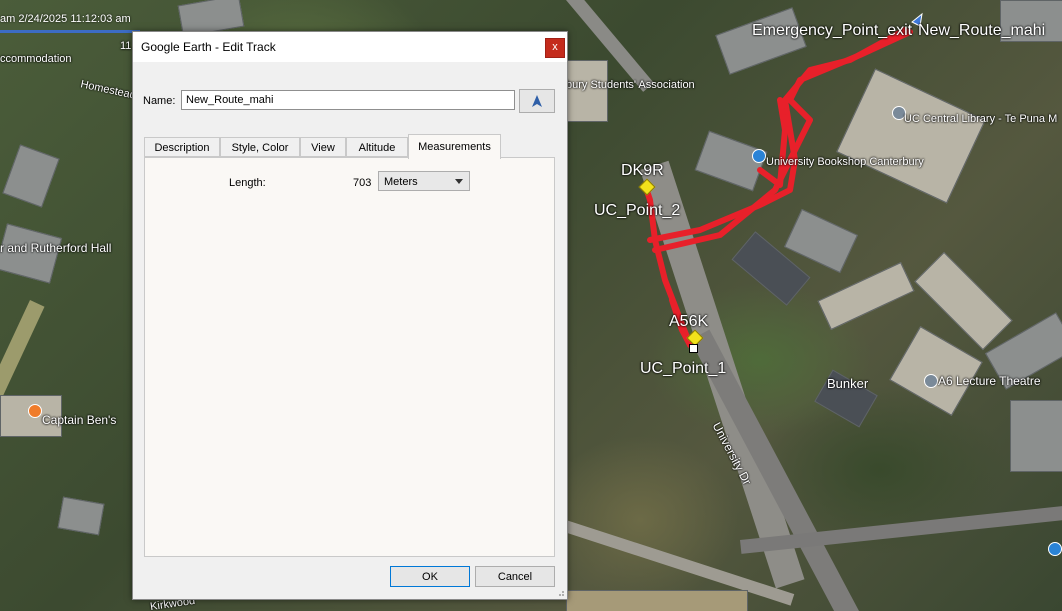 This screenshot has height=611, width=1062. I want to click on tab-view: View, so click(323, 147).